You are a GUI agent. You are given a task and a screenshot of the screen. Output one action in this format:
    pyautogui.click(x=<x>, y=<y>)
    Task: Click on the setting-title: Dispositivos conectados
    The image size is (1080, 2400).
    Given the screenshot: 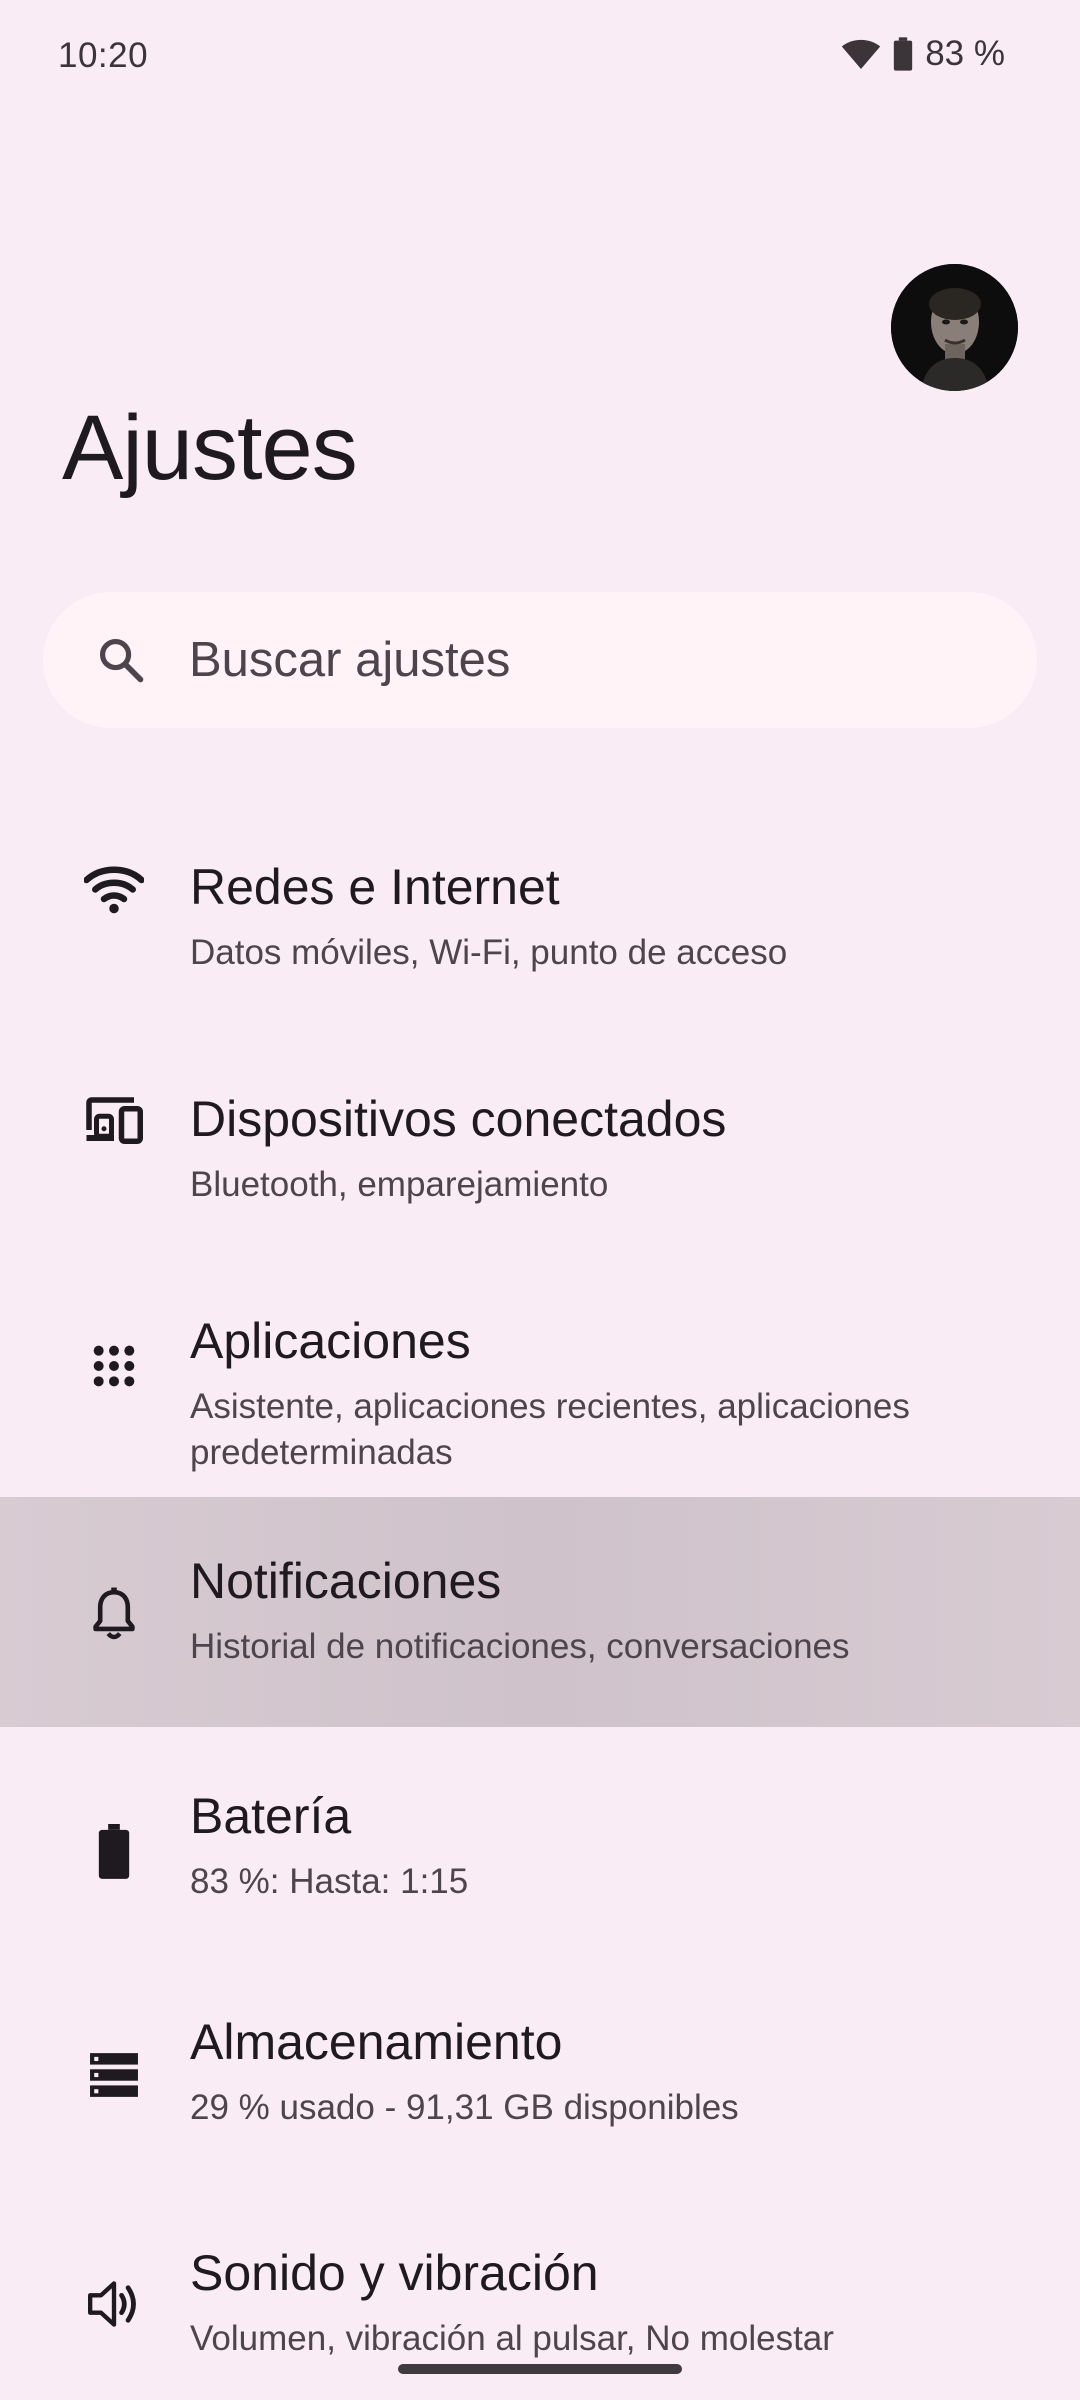 What is the action you would take?
    pyautogui.click(x=458, y=1119)
    